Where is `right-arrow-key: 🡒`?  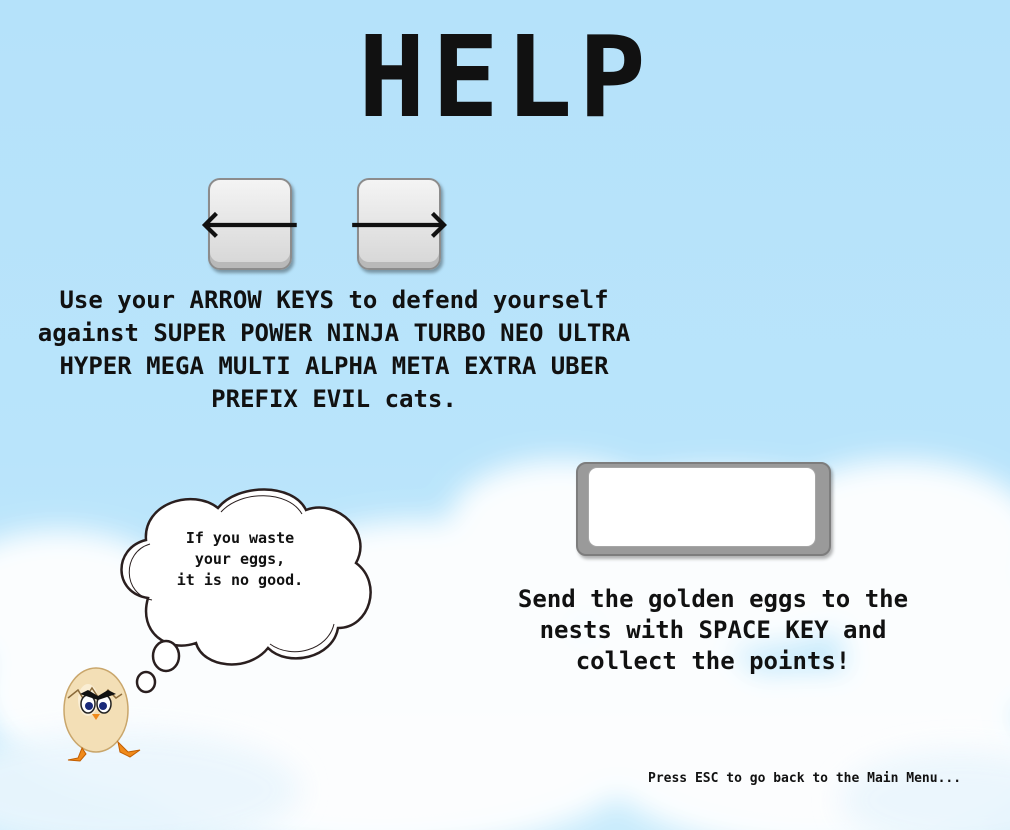 right-arrow-key: 🡒 is located at coordinates (399, 224).